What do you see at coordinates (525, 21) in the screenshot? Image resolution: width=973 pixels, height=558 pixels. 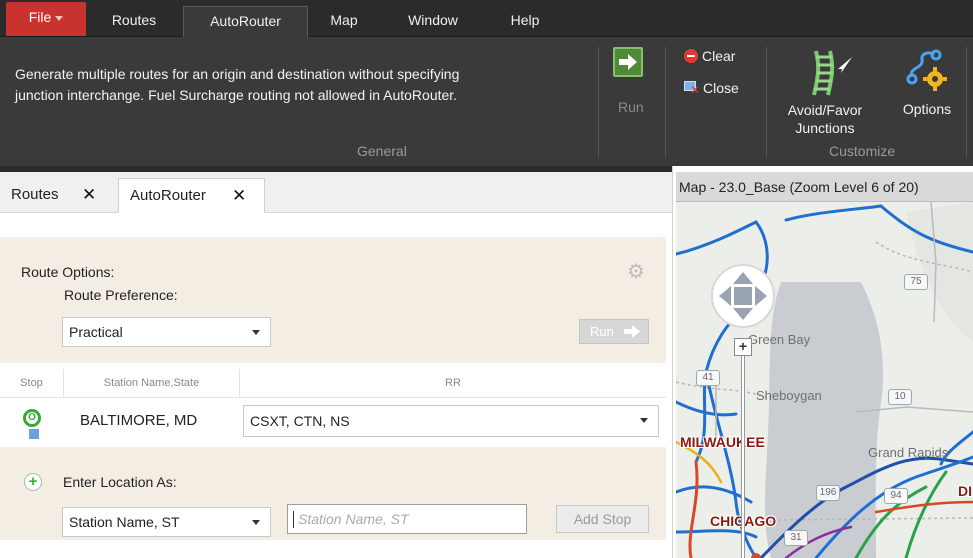 I see `menu-help: Help` at bounding box center [525, 21].